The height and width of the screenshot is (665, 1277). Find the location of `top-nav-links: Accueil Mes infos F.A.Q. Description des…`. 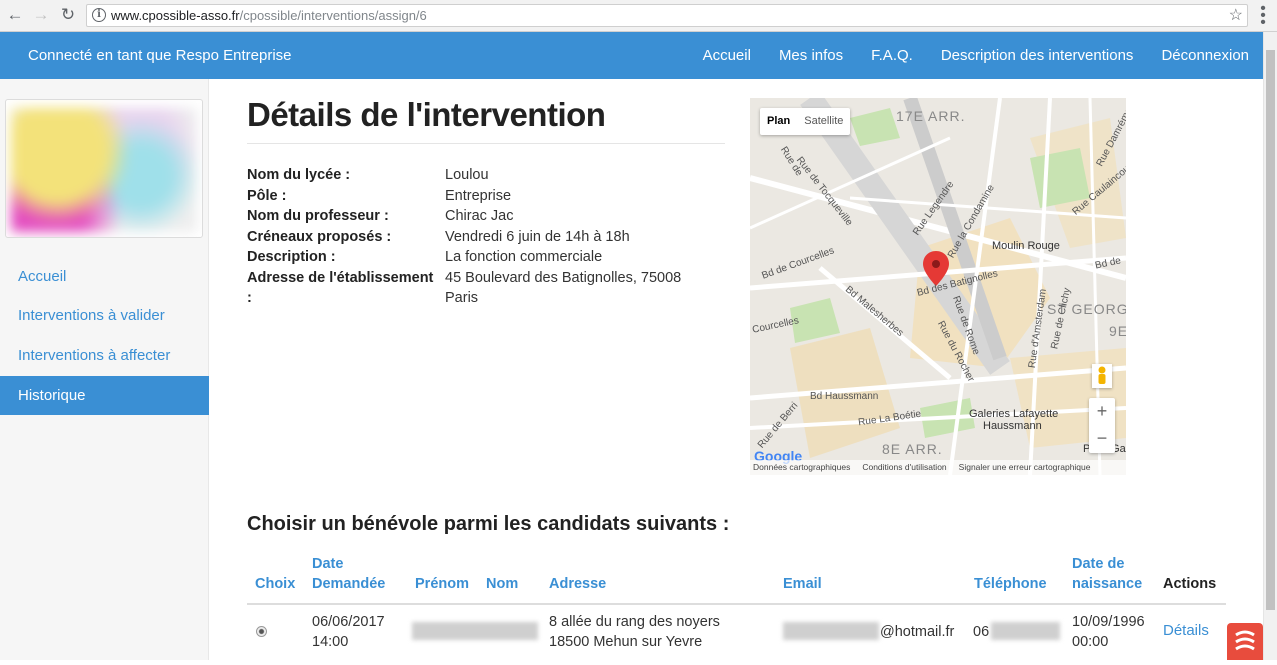

top-nav-links: Accueil Mes infos F.A.Q. Description des… is located at coordinates (976, 55).